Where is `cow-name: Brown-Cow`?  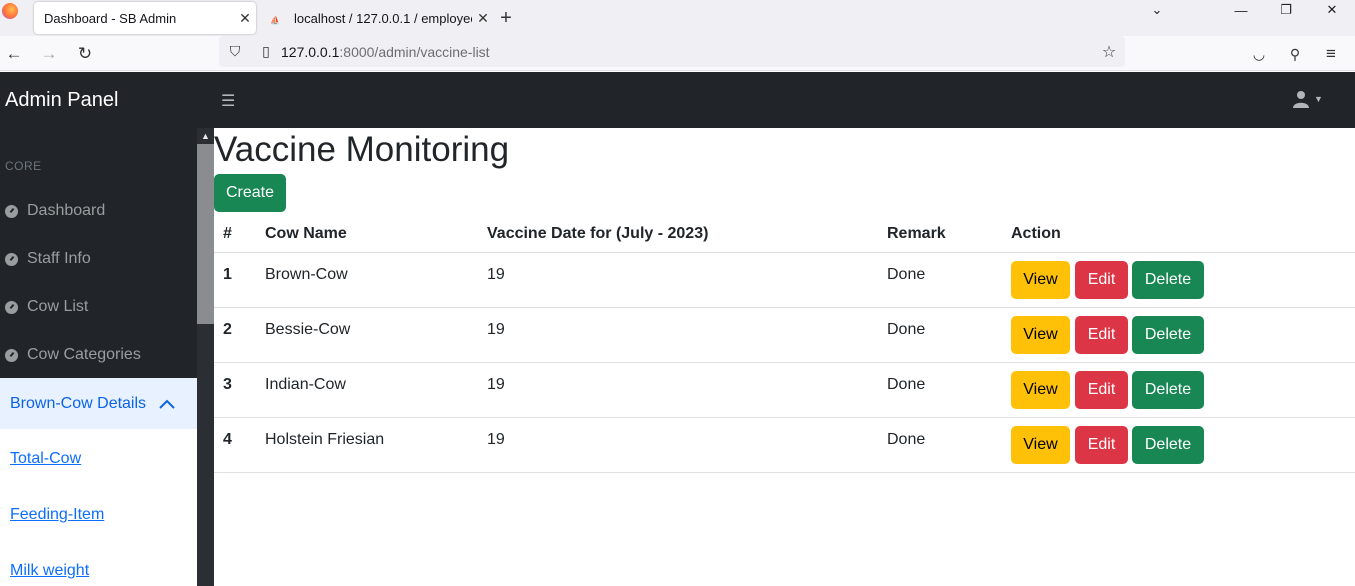
cow-name: Brown-Cow is located at coordinates (306, 274).